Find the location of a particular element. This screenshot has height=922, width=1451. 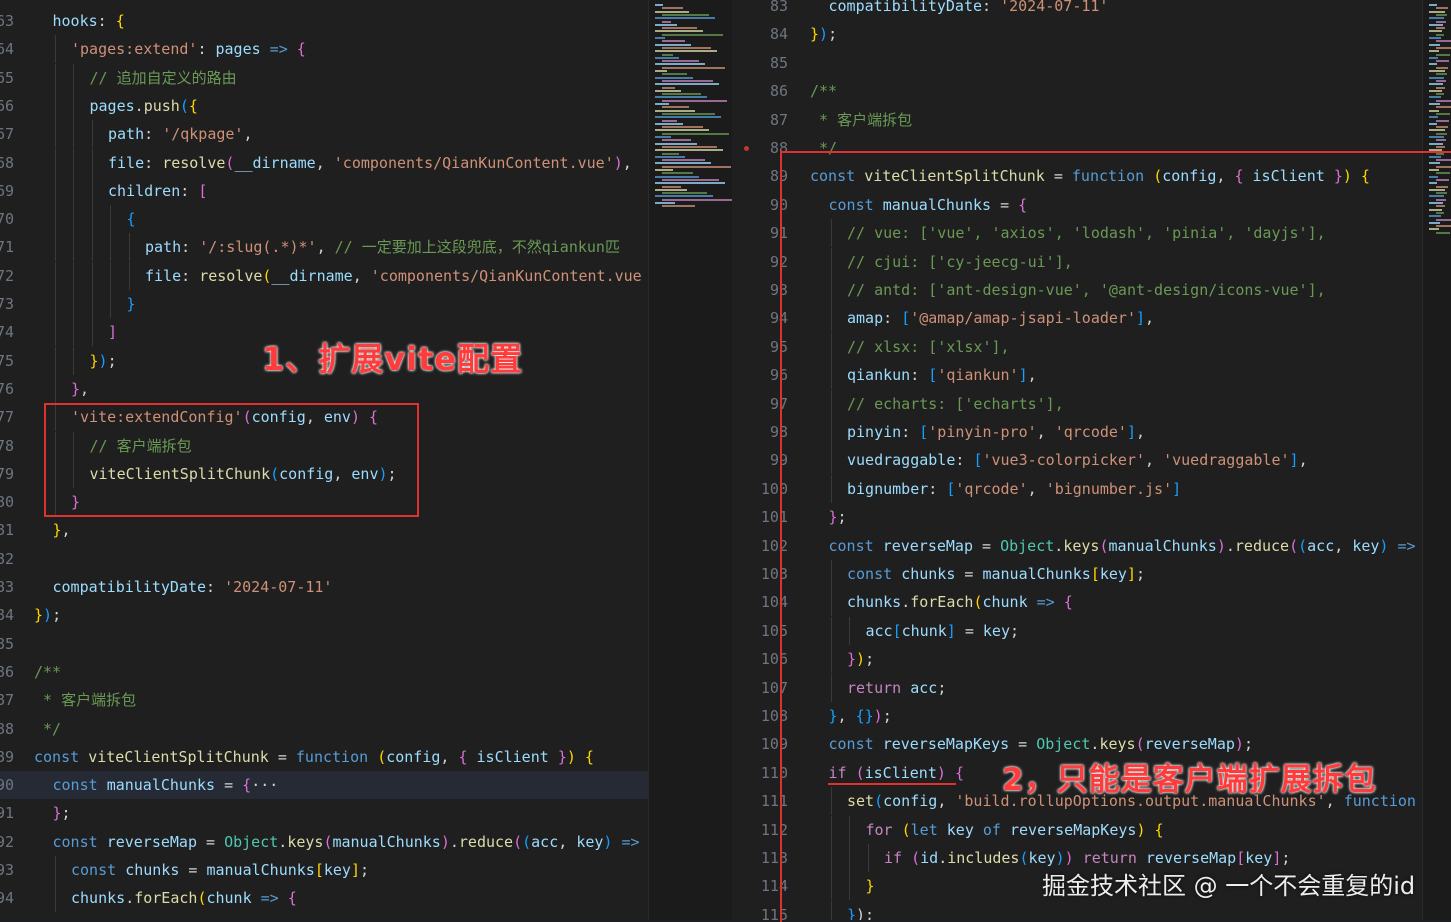

line-number: 66 is located at coordinates (7, 105).